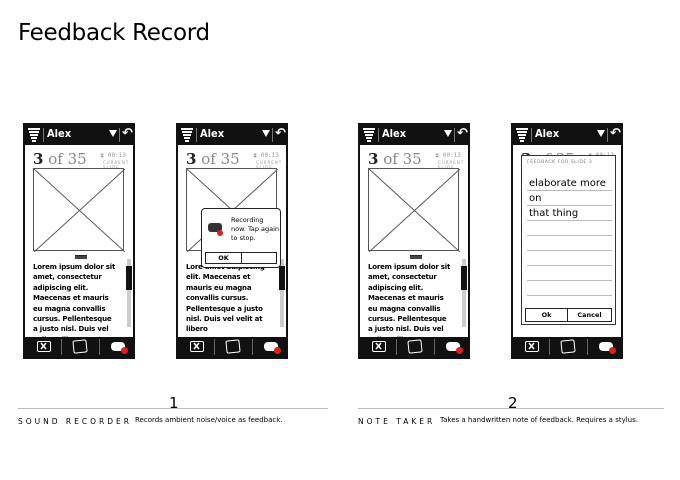 The image size is (680, 480). Describe the element at coordinates (114, 33) in the screenshot. I see `page-title: Feedback Record` at that location.